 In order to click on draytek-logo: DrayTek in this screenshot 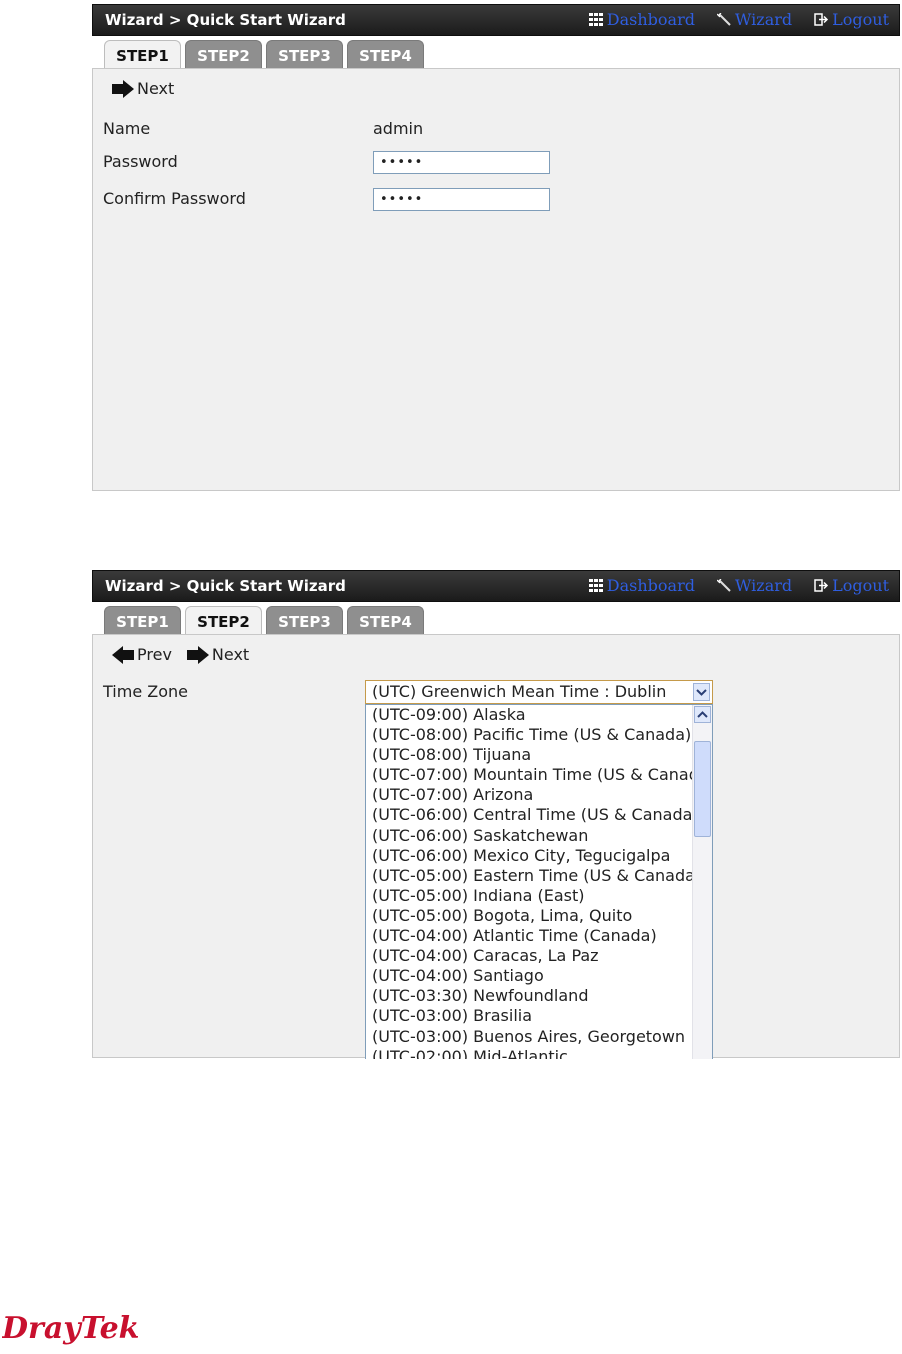, I will do `click(76, 1330)`.